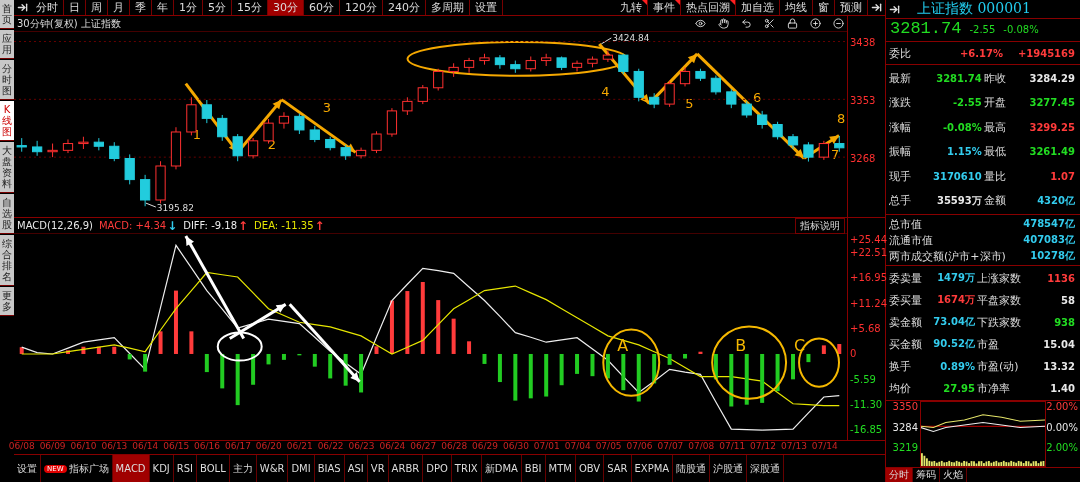 Image resolution: width=1080 pixels, height=482 pixels. What do you see at coordinates (132, 225) in the screenshot?
I see `legend-value: MACD: +4.34` at bounding box center [132, 225].